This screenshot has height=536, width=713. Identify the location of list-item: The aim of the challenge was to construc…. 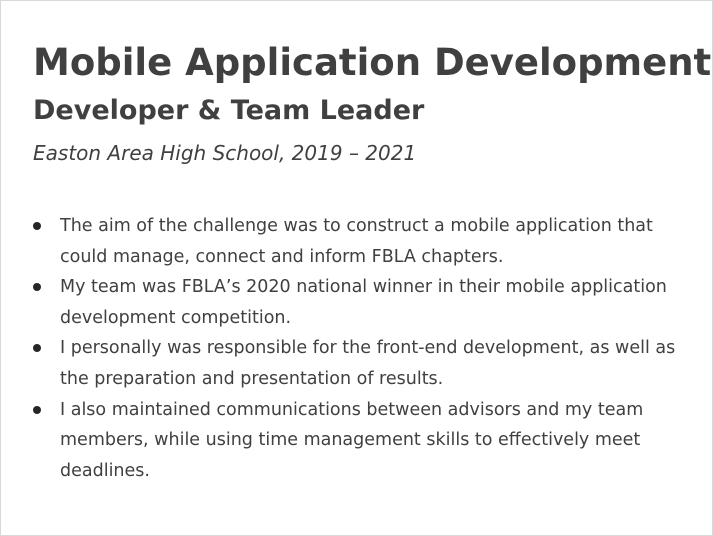
(361, 241).